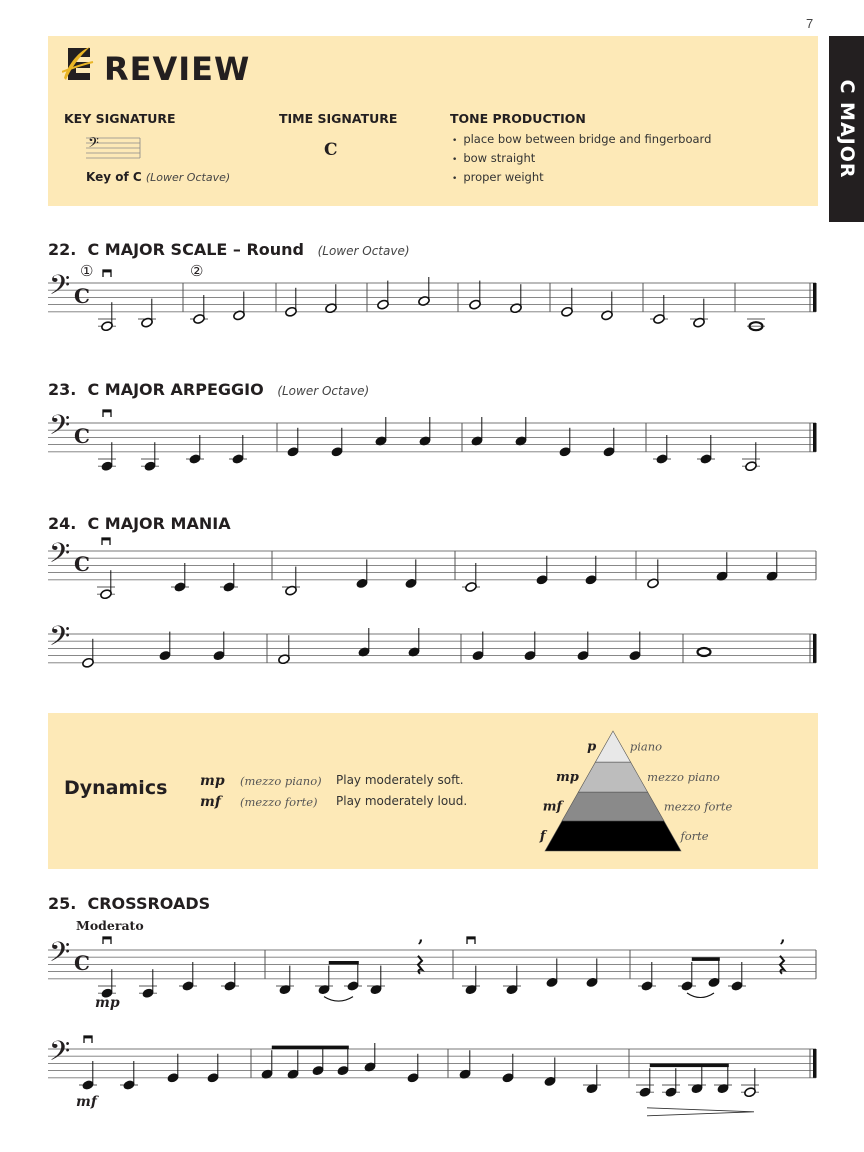 This screenshot has width=864, height=1152. I want to click on pyramid-label-p: piano, so click(646, 747).